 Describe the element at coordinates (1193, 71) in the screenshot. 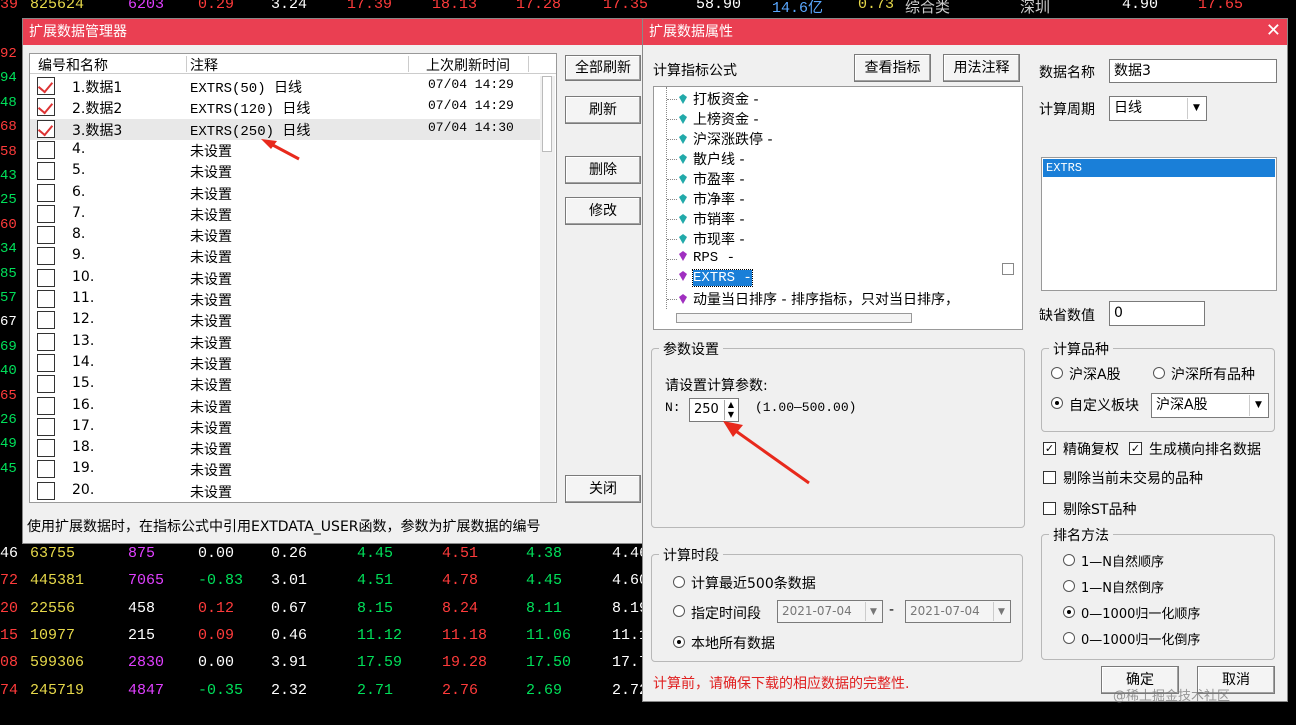

I see `data-name-input: 数据3` at that location.